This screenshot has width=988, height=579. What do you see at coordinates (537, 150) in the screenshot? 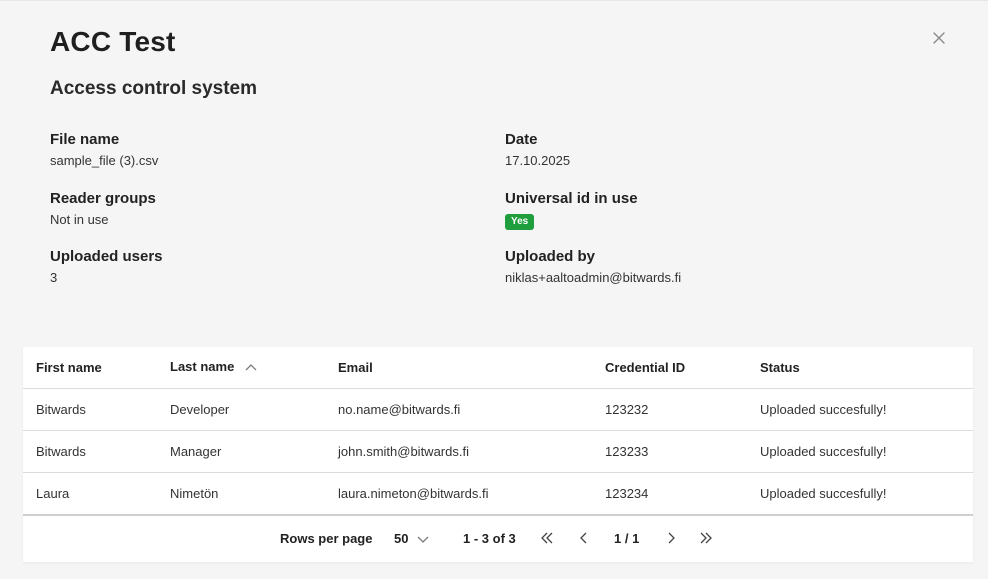
I see `date-field: Date 17.10.2025` at bounding box center [537, 150].